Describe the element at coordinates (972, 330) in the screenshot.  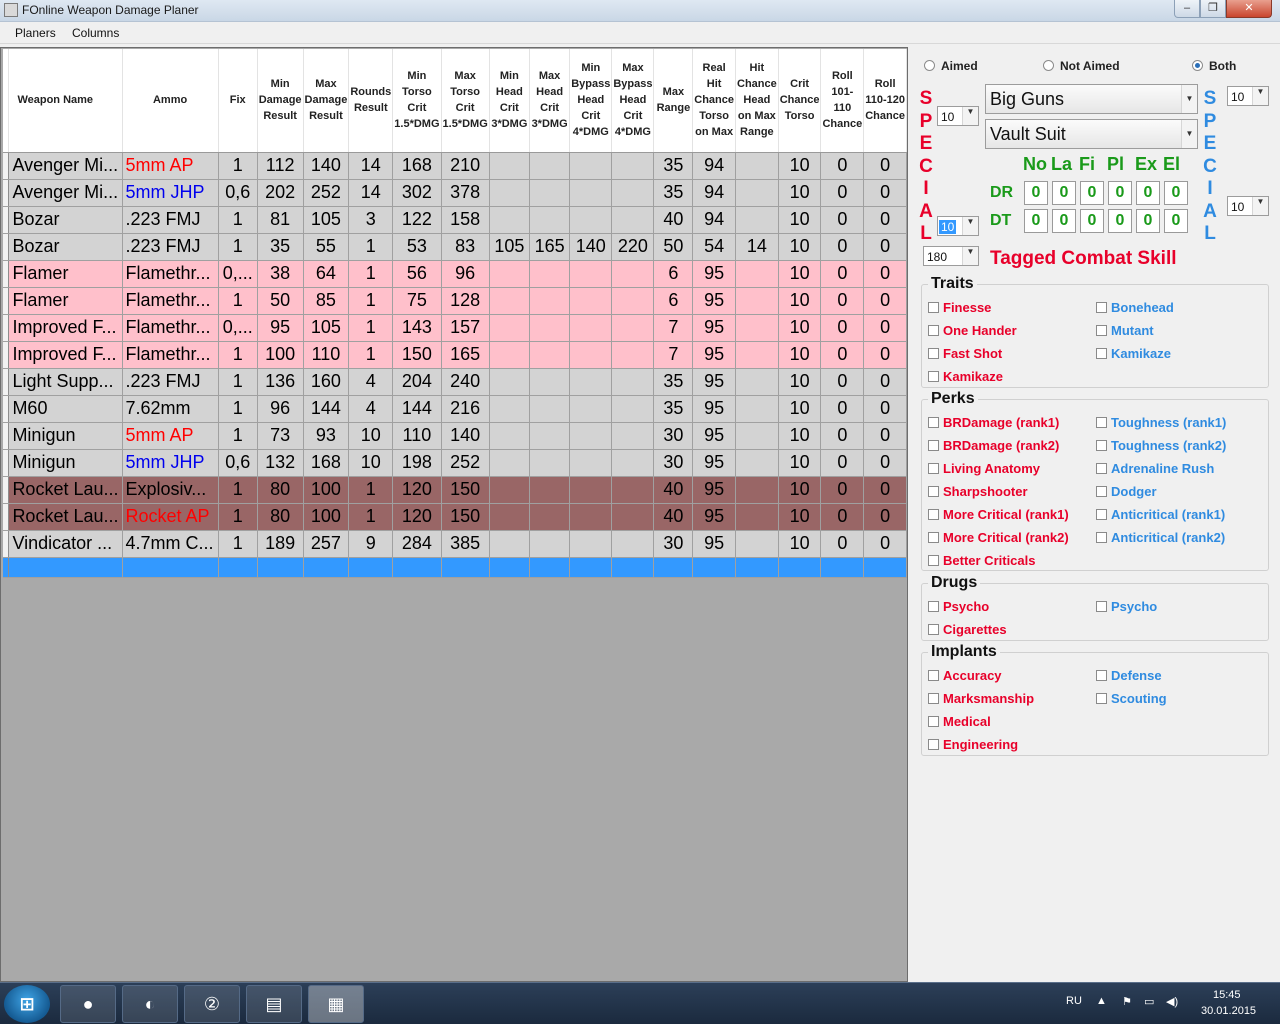
I see `traits-checkbox: One Hander` at that location.